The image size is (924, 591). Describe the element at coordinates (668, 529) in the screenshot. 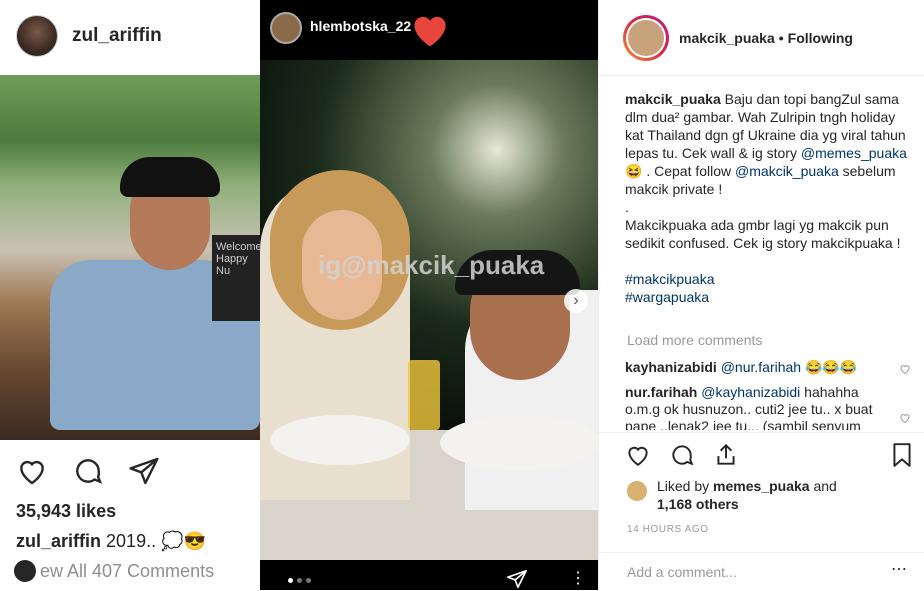

I see `timestamp: 14 HOURS AGO` at that location.